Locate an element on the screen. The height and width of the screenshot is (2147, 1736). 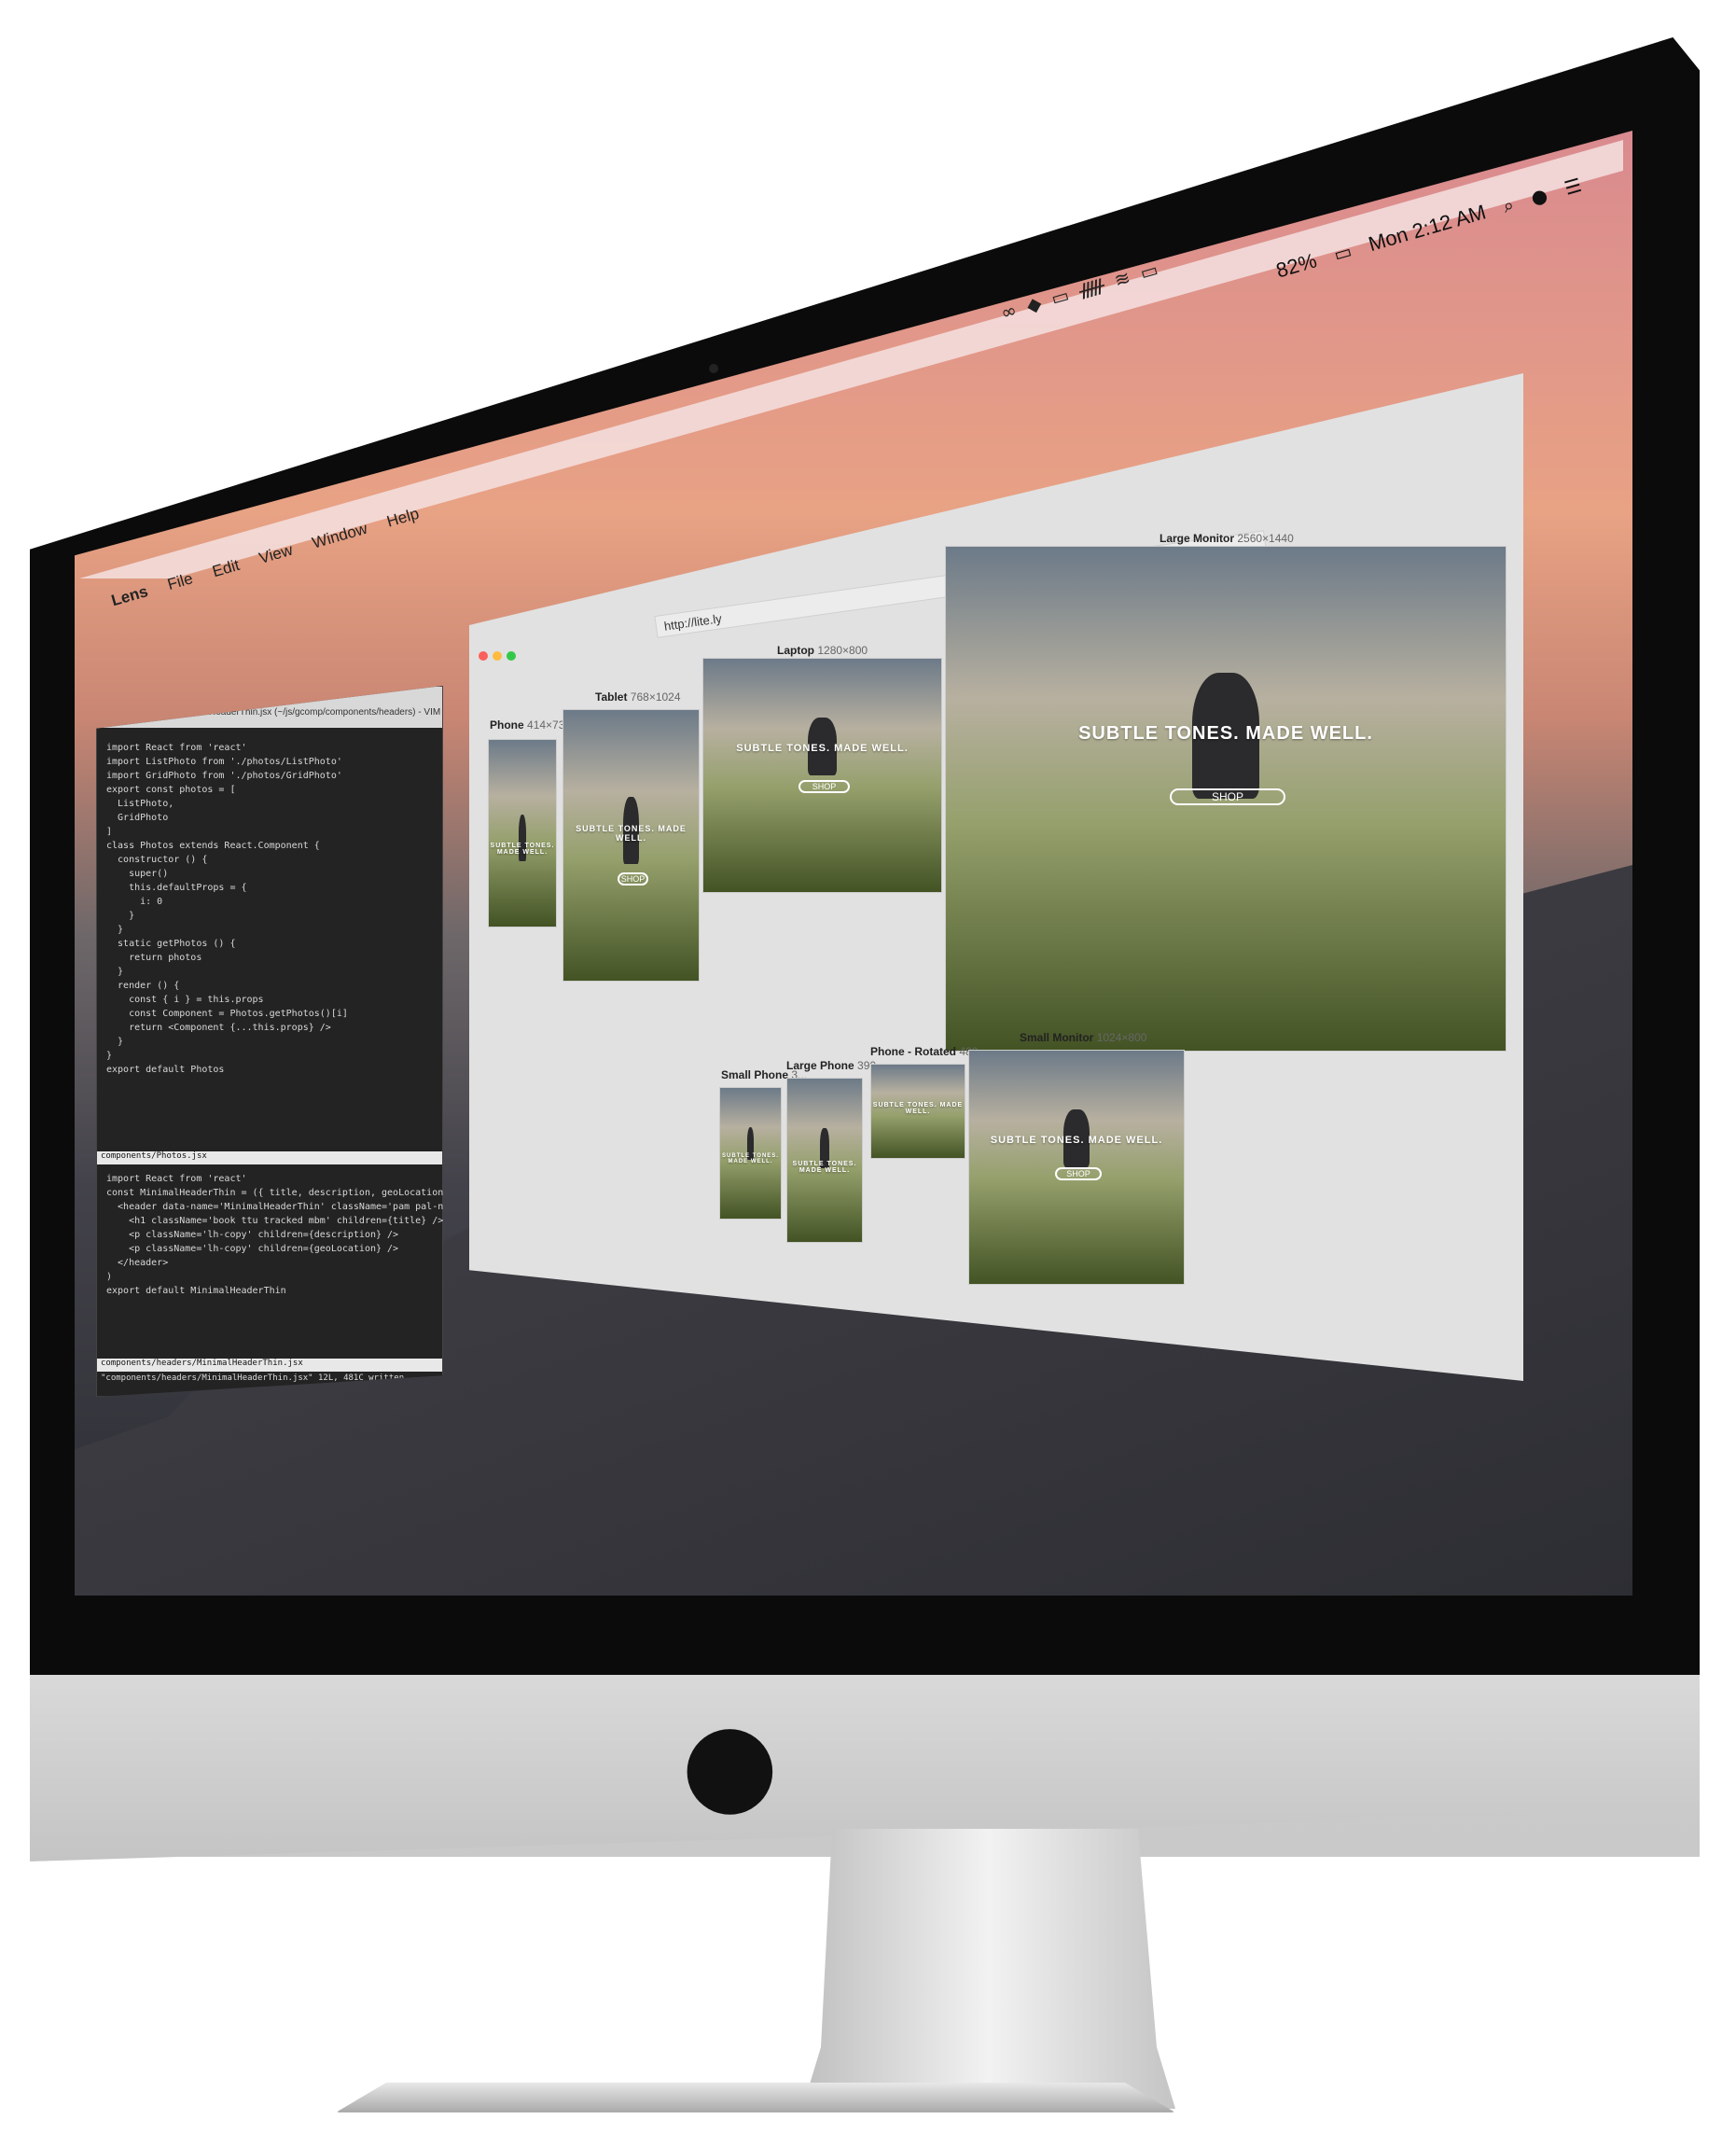
spotlight-search-icon: ⌕ is located at coordinates (1508, 205).